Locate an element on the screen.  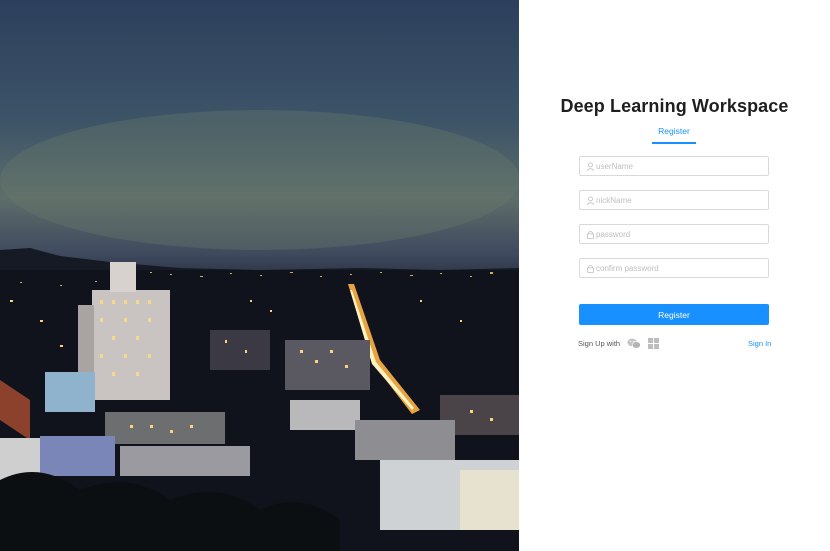
windows-icon is located at coordinates (653, 343).